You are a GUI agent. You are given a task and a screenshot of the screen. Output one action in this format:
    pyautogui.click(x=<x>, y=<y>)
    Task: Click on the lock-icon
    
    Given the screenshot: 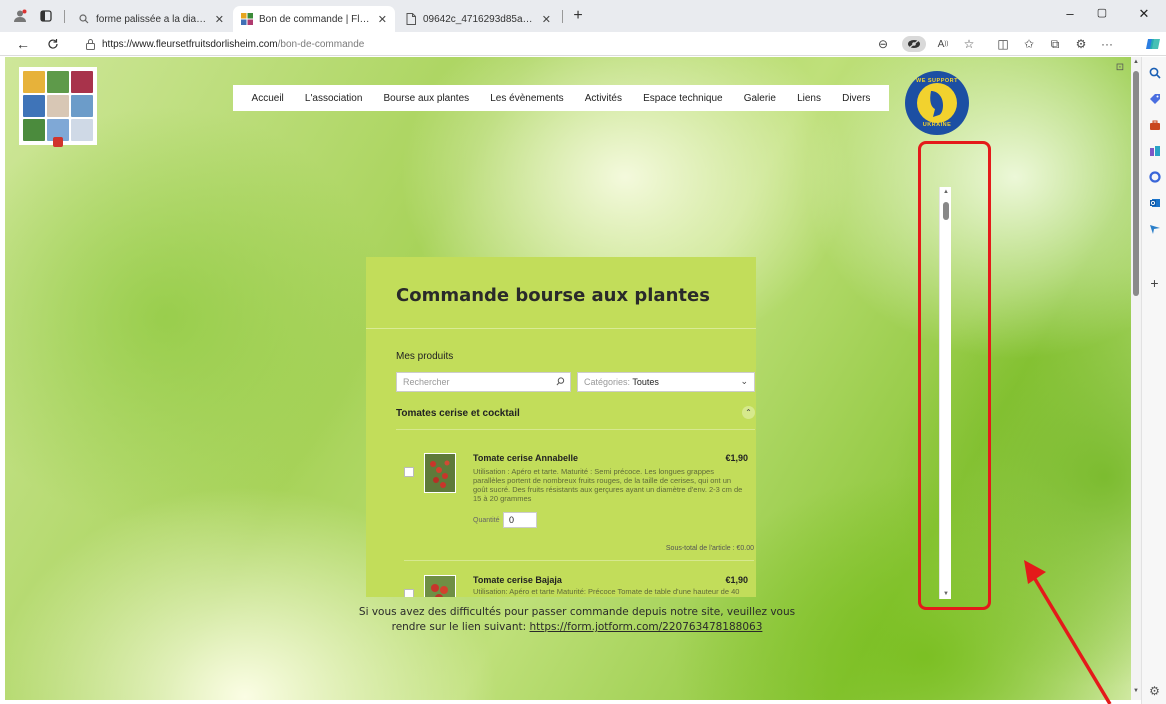 What is the action you would take?
    pyautogui.click(x=90, y=44)
    